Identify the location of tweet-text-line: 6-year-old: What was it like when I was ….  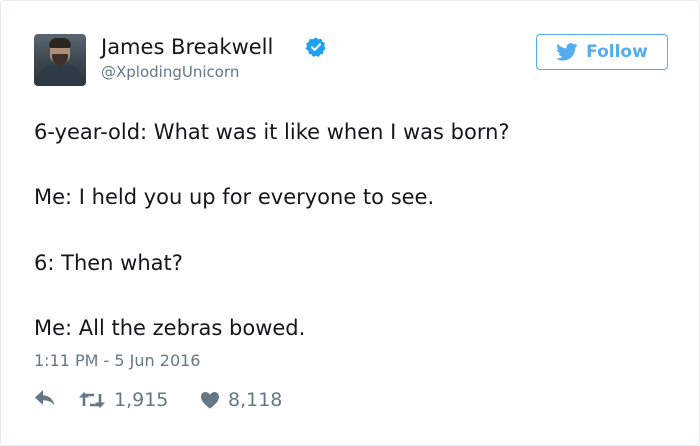
(272, 132).